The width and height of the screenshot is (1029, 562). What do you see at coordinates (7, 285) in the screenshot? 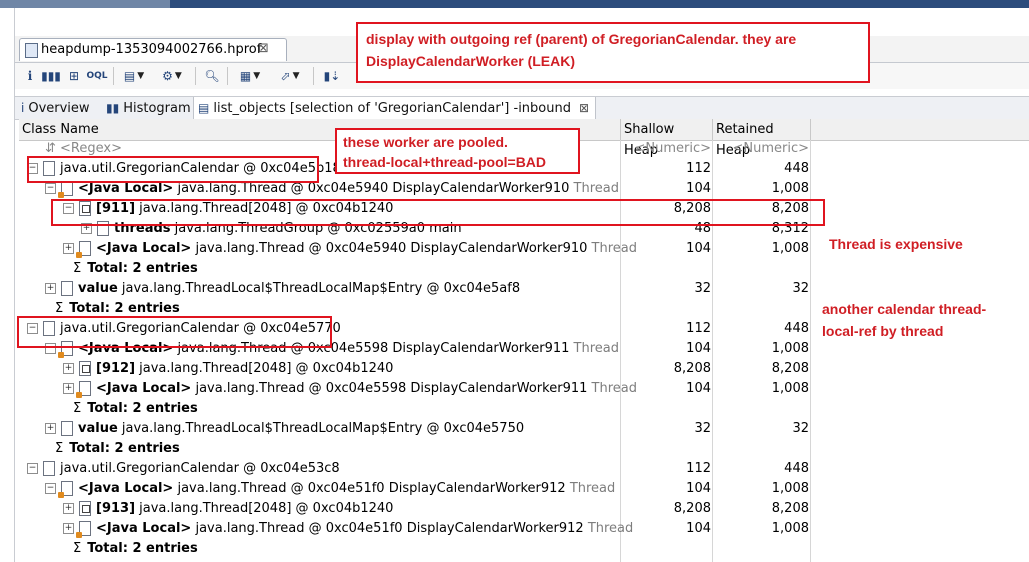
I see `left-gutter` at bounding box center [7, 285].